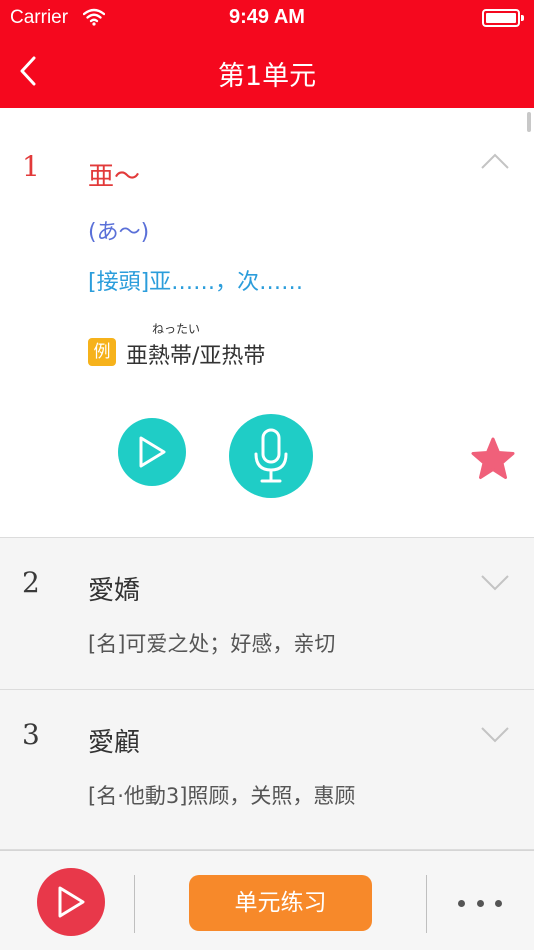 This screenshot has height=950, width=534. I want to click on entry-word: 愛嬌, so click(114, 591).